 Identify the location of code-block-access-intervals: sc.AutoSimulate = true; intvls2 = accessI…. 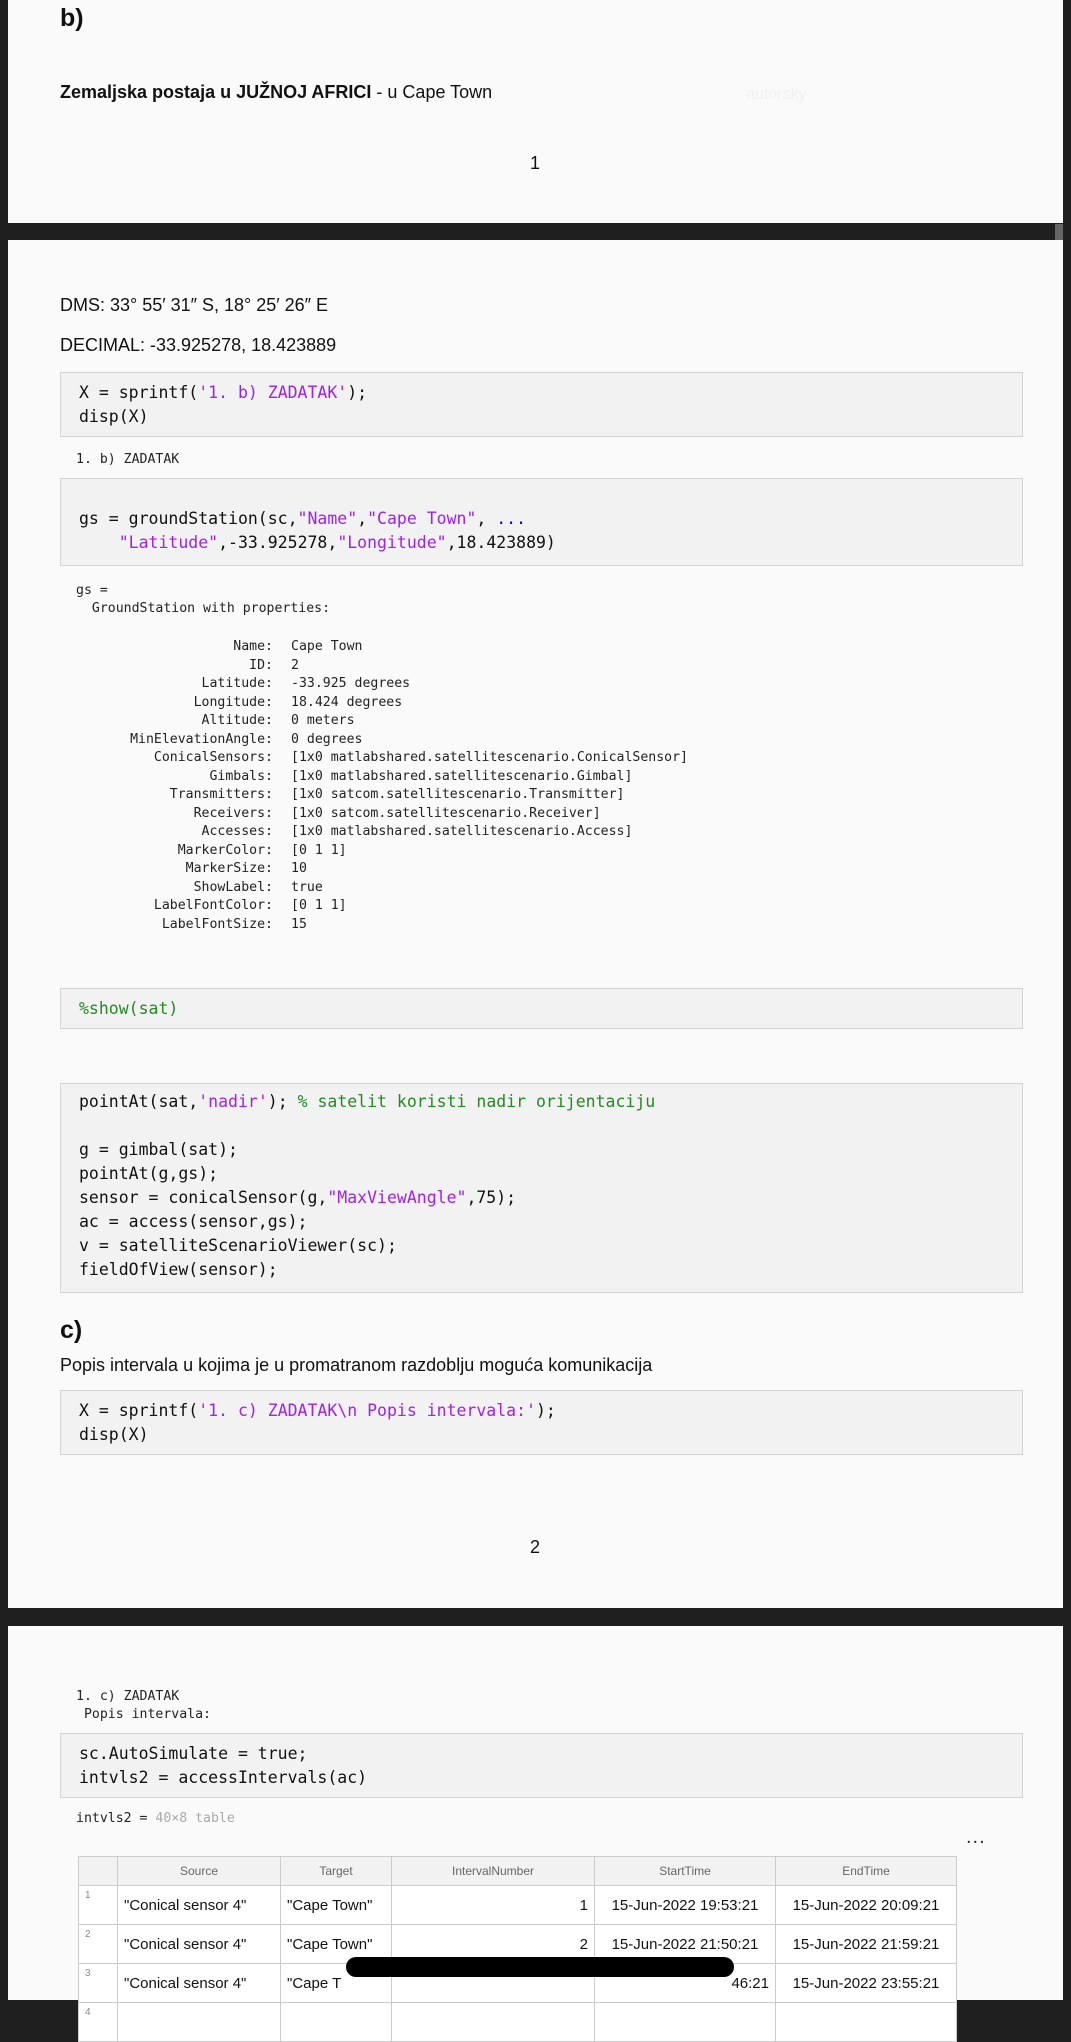
(541, 1765).